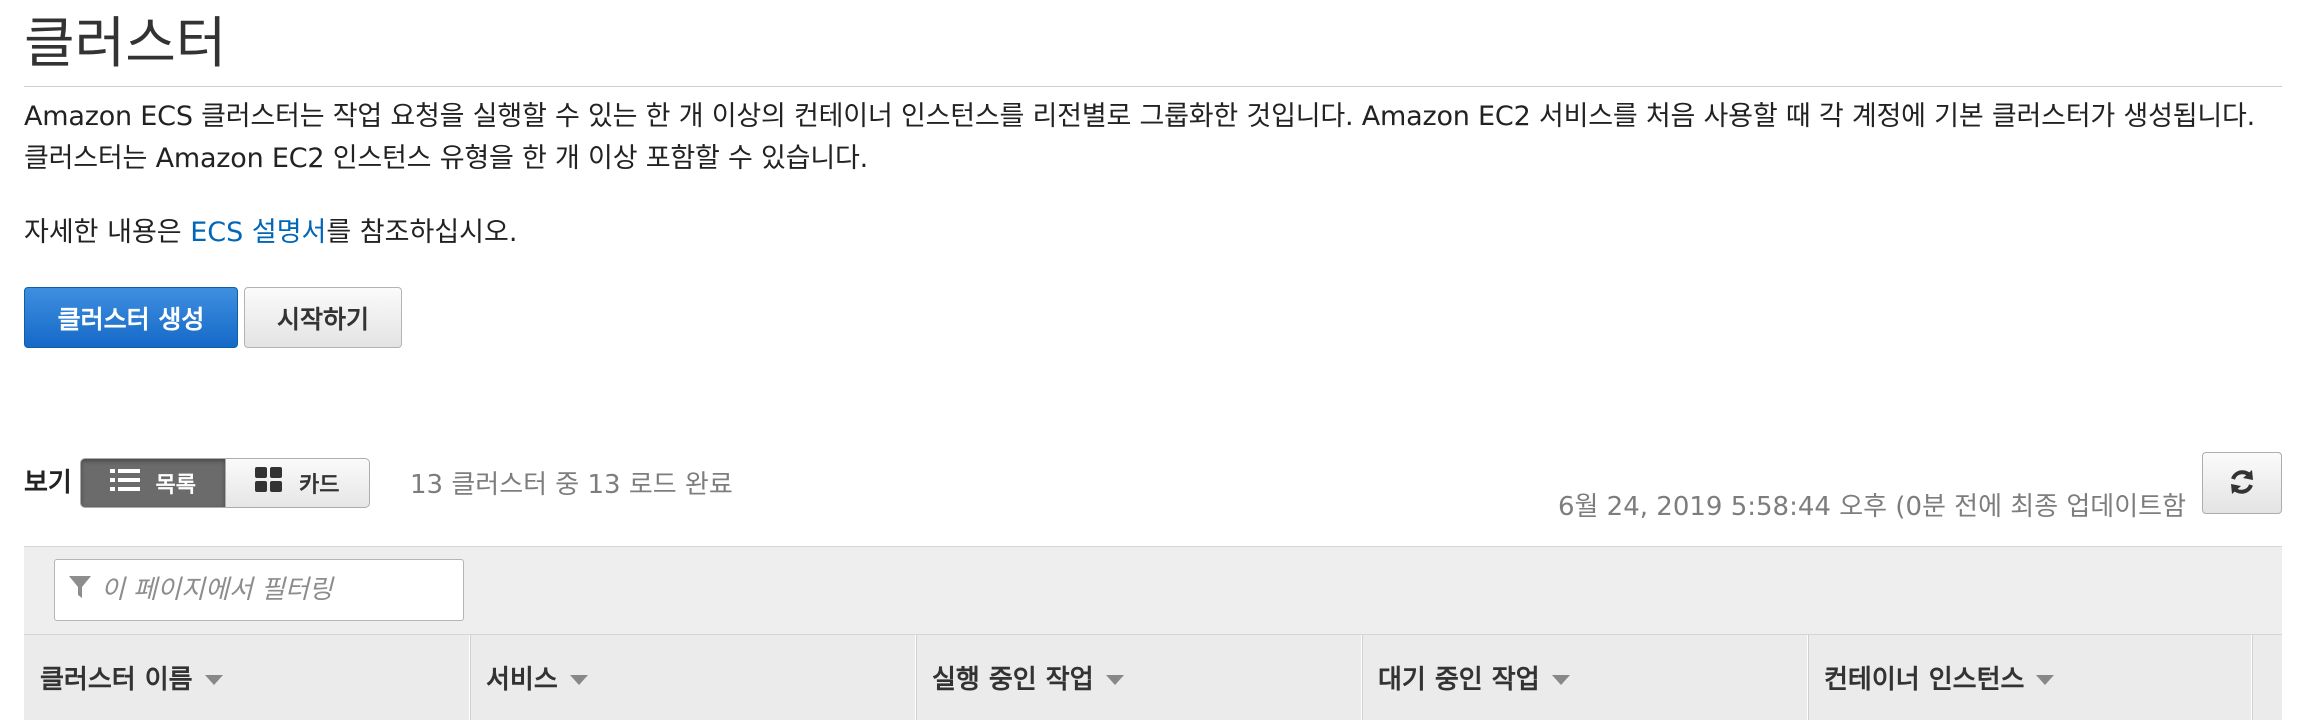  What do you see at coordinates (124, 483) in the screenshot?
I see `list-icon` at bounding box center [124, 483].